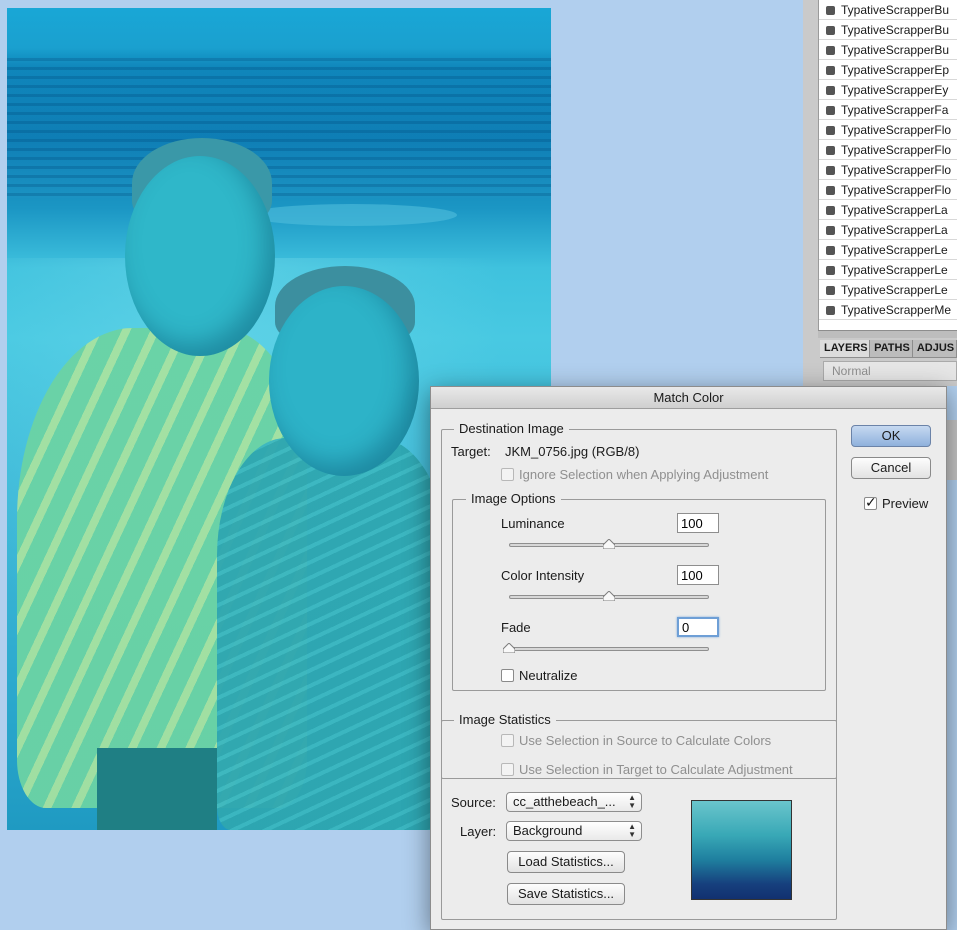 The width and height of the screenshot is (957, 930). Describe the element at coordinates (609, 544) in the screenshot. I see `luminance-slider-thumb` at that location.